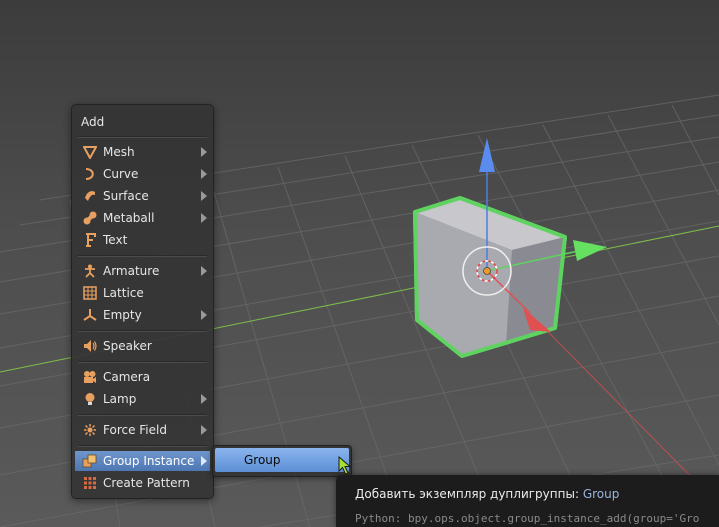 The image size is (719, 527). I want to click on y-axis-arrow-icon, so click(590, 250).